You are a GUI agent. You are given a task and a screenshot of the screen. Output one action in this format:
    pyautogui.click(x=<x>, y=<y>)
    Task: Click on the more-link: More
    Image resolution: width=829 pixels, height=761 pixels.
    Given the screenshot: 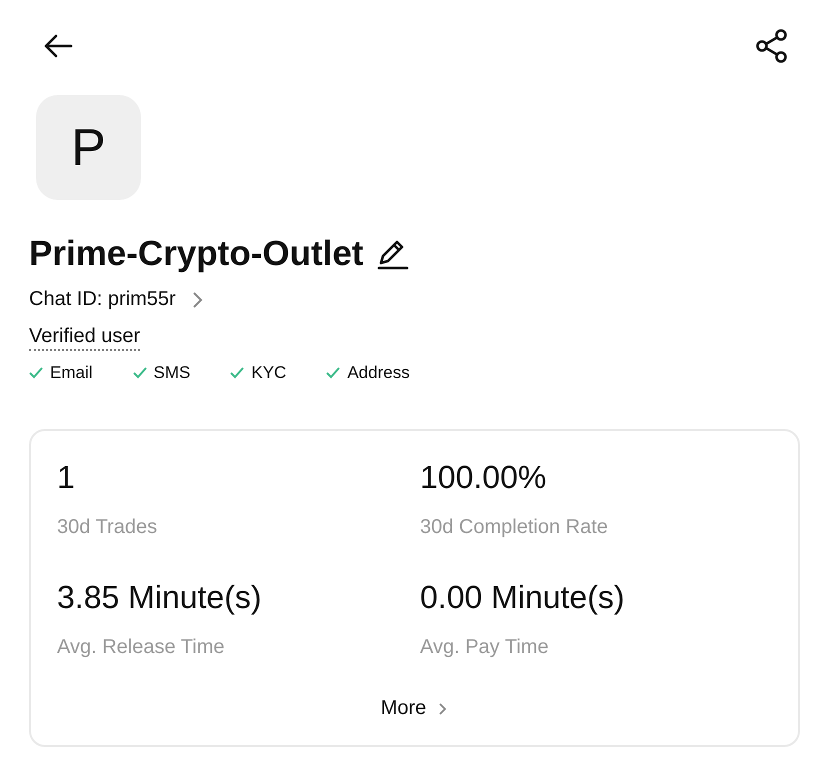 What is the action you would take?
    pyautogui.click(x=403, y=708)
    